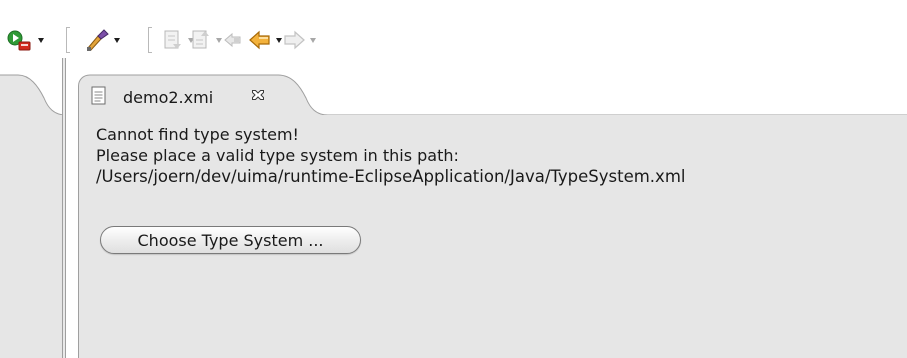 The image size is (907, 358). I want to click on tab-demo2-xmi: demo2.xmi, so click(196, 95).